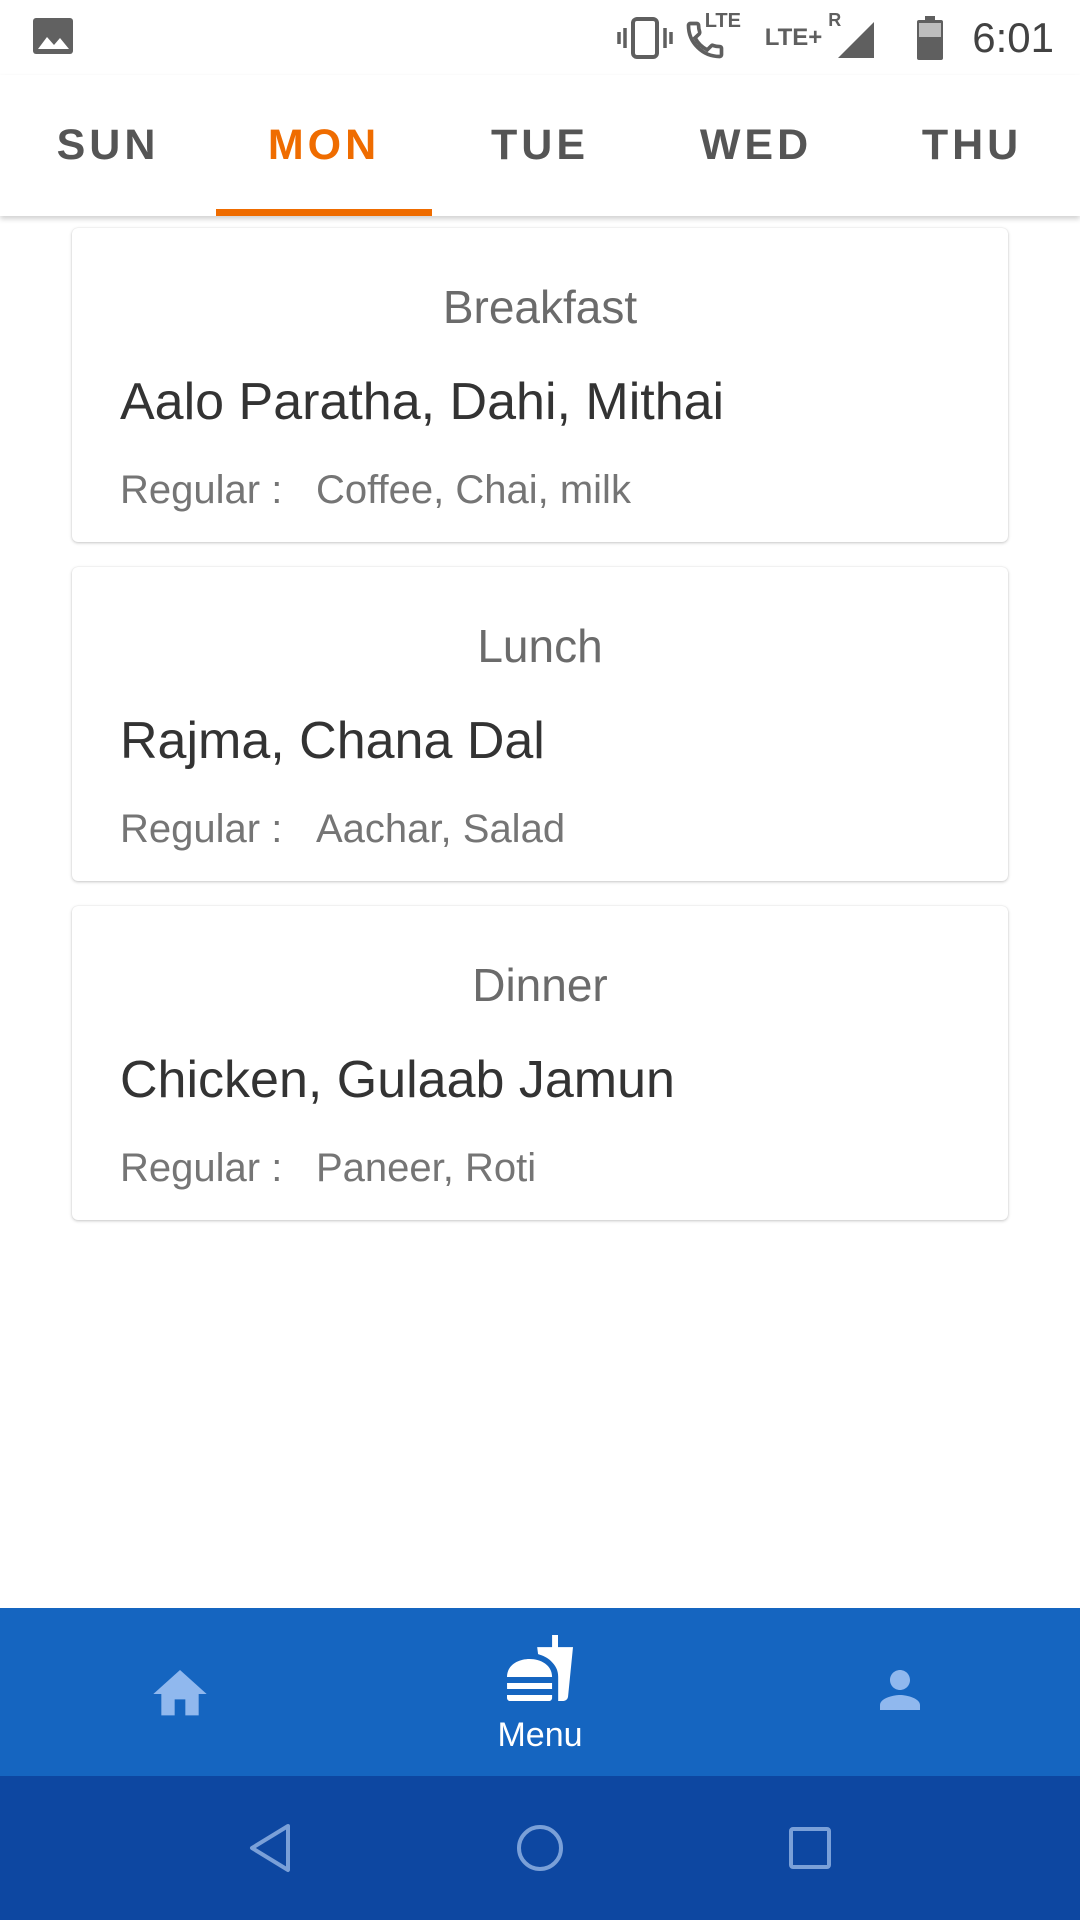  Describe the element at coordinates (53, 36) in the screenshot. I see `image-icon` at that location.